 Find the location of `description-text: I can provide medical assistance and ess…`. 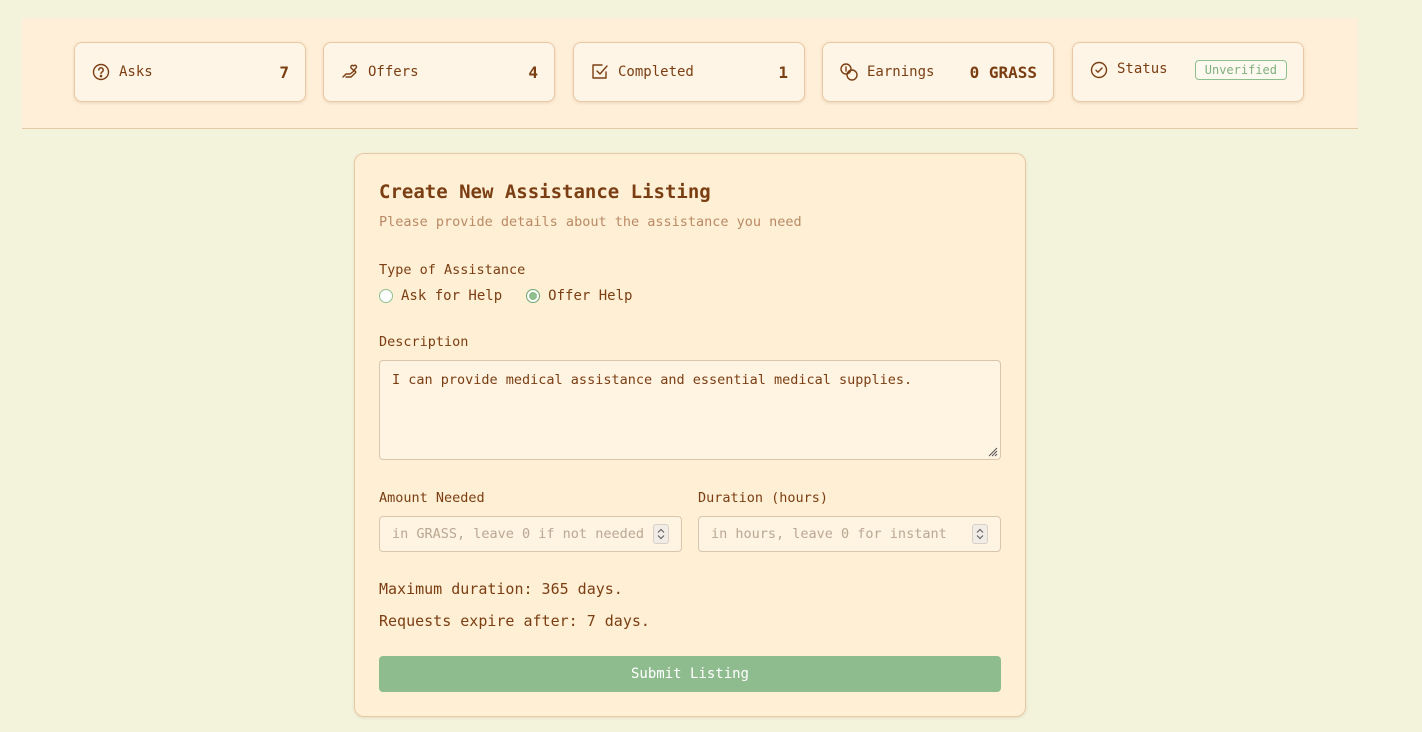

description-text: I can provide medical assistance and ess… is located at coordinates (652, 380).